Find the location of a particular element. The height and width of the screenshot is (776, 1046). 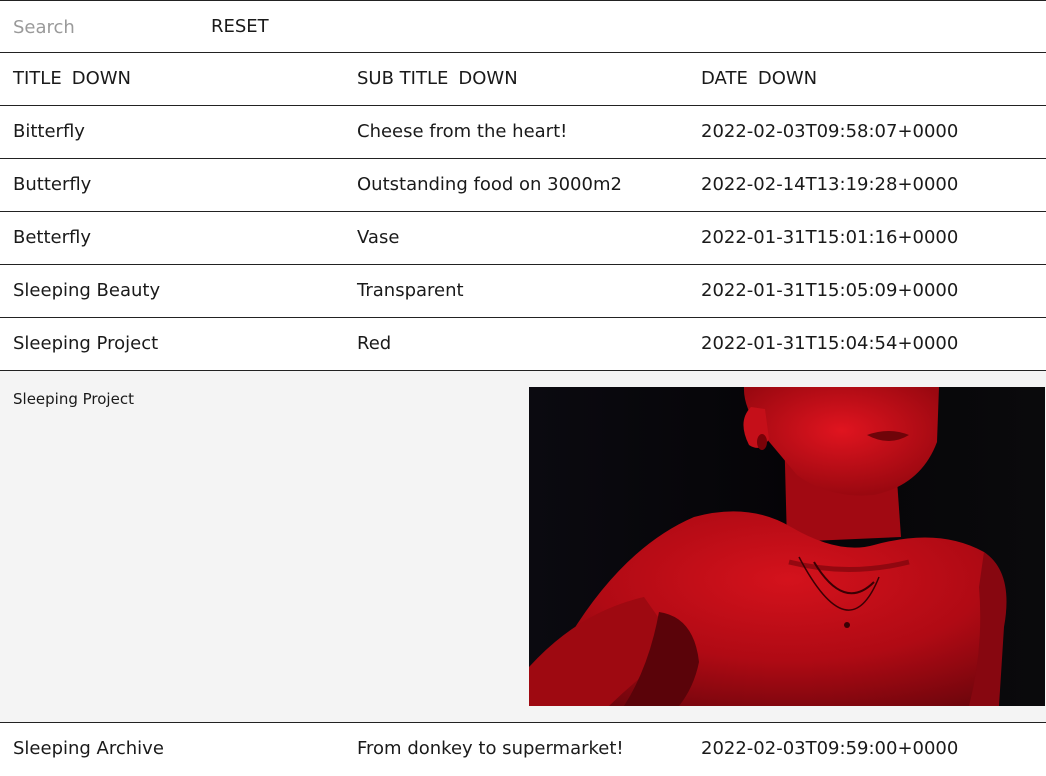

column-header-title: TITLE DOWN is located at coordinates (72, 79).